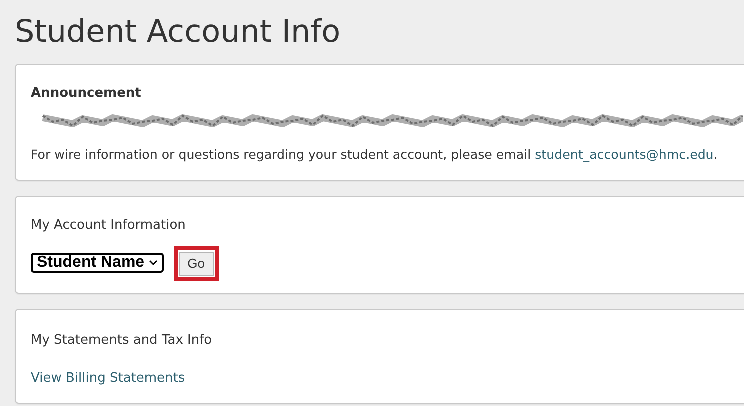  What do you see at coordinates (86, 93) in the screenshot?
I see `card-heading: Announcement` at bounding box center [86, 93].